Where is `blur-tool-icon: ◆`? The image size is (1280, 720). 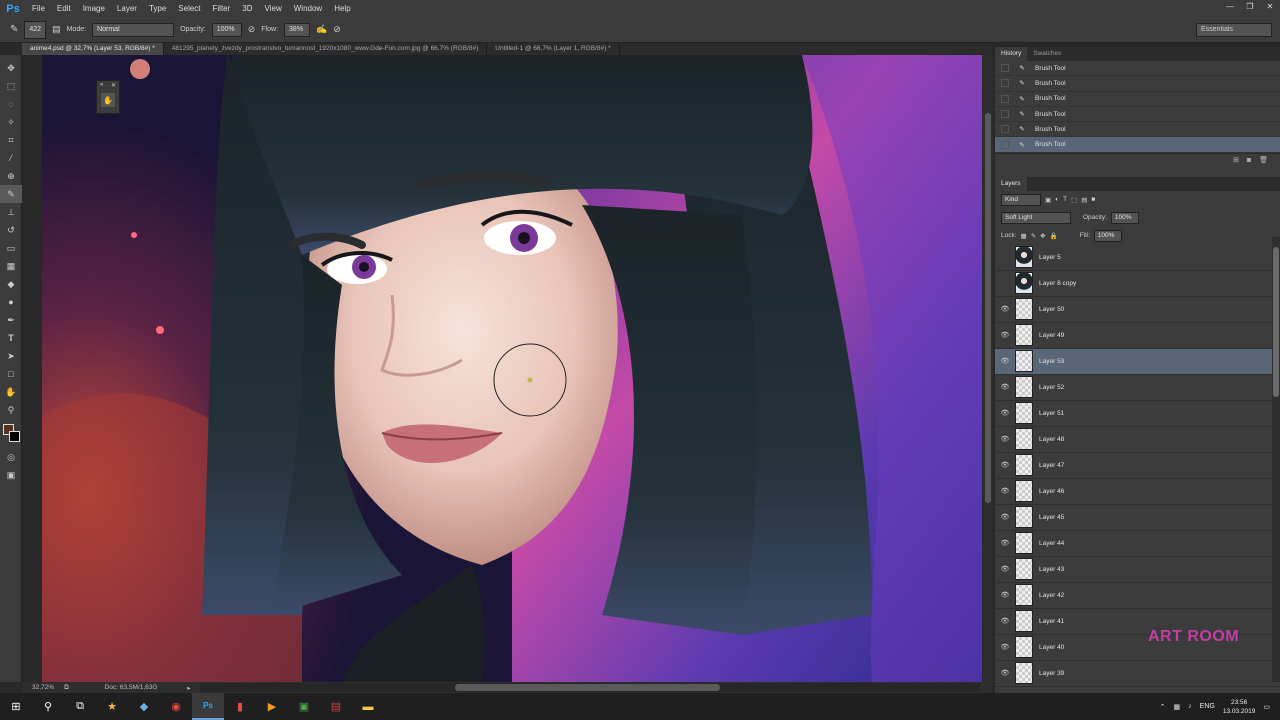
blur-tool-icon: ◆ is located at coordinates (11, 284).